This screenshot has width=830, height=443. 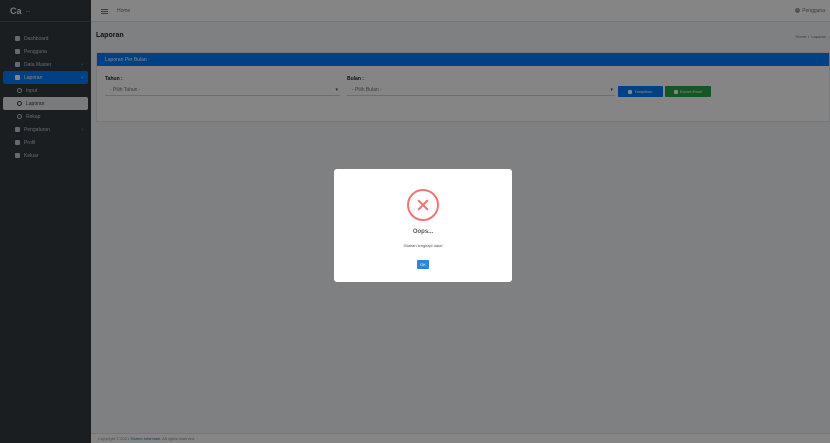 I want to click on error-x-icon, so click(x=423, y=205).